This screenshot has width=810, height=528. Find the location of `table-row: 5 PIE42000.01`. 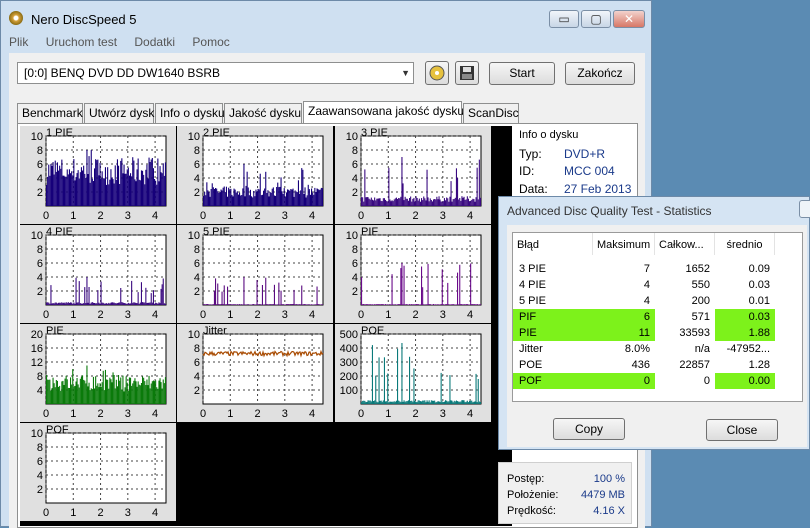

table-row: 5 PIE42000.01 is located at coordinates (658, 301).